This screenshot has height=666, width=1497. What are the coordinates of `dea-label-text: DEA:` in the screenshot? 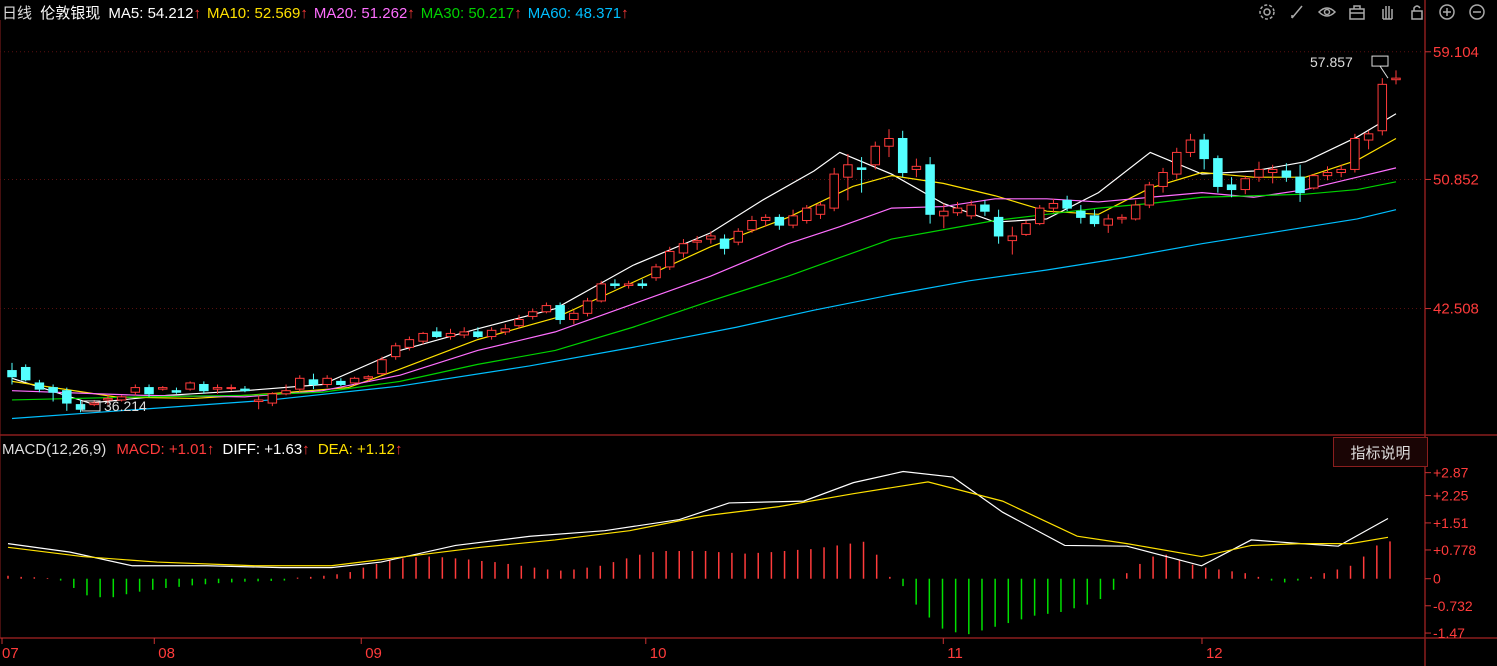 It's located at (335, 449).